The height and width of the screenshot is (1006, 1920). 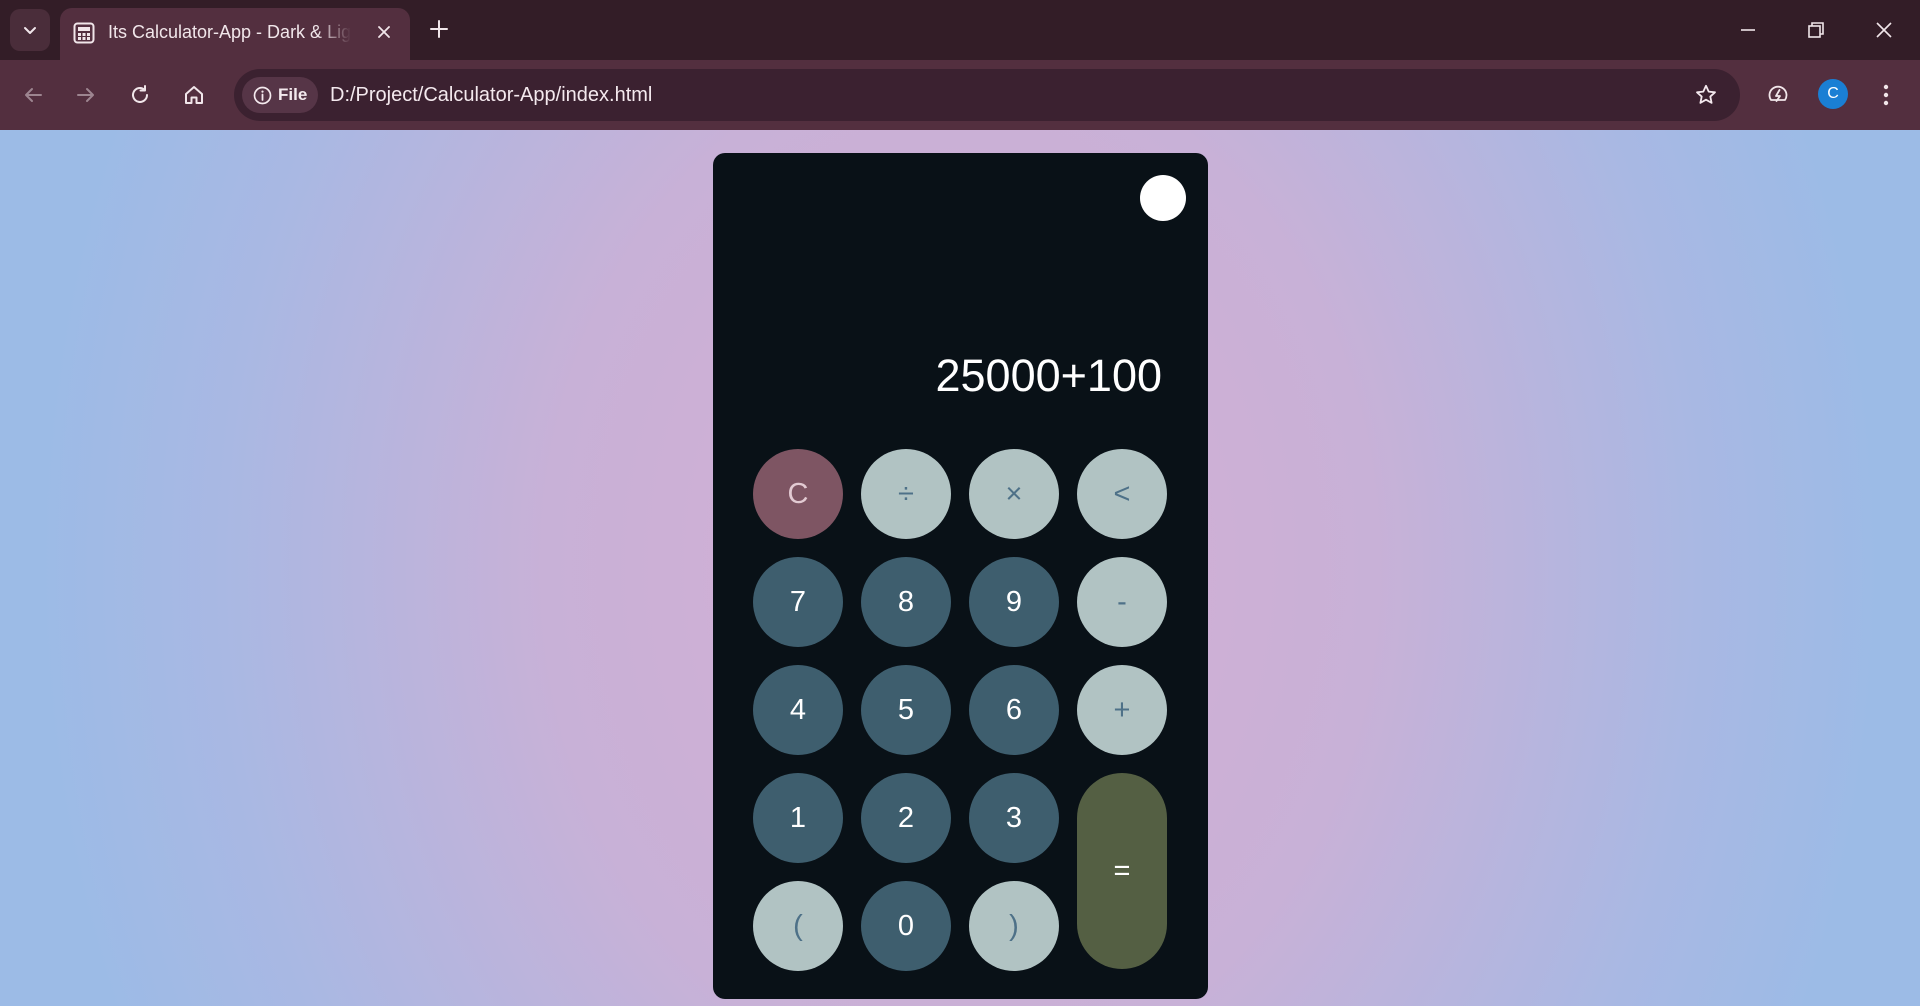 What do you see at coordinates (1122, 602) in the screenshot?
I see `minus-button: -` at bounding box center [1122, 602].